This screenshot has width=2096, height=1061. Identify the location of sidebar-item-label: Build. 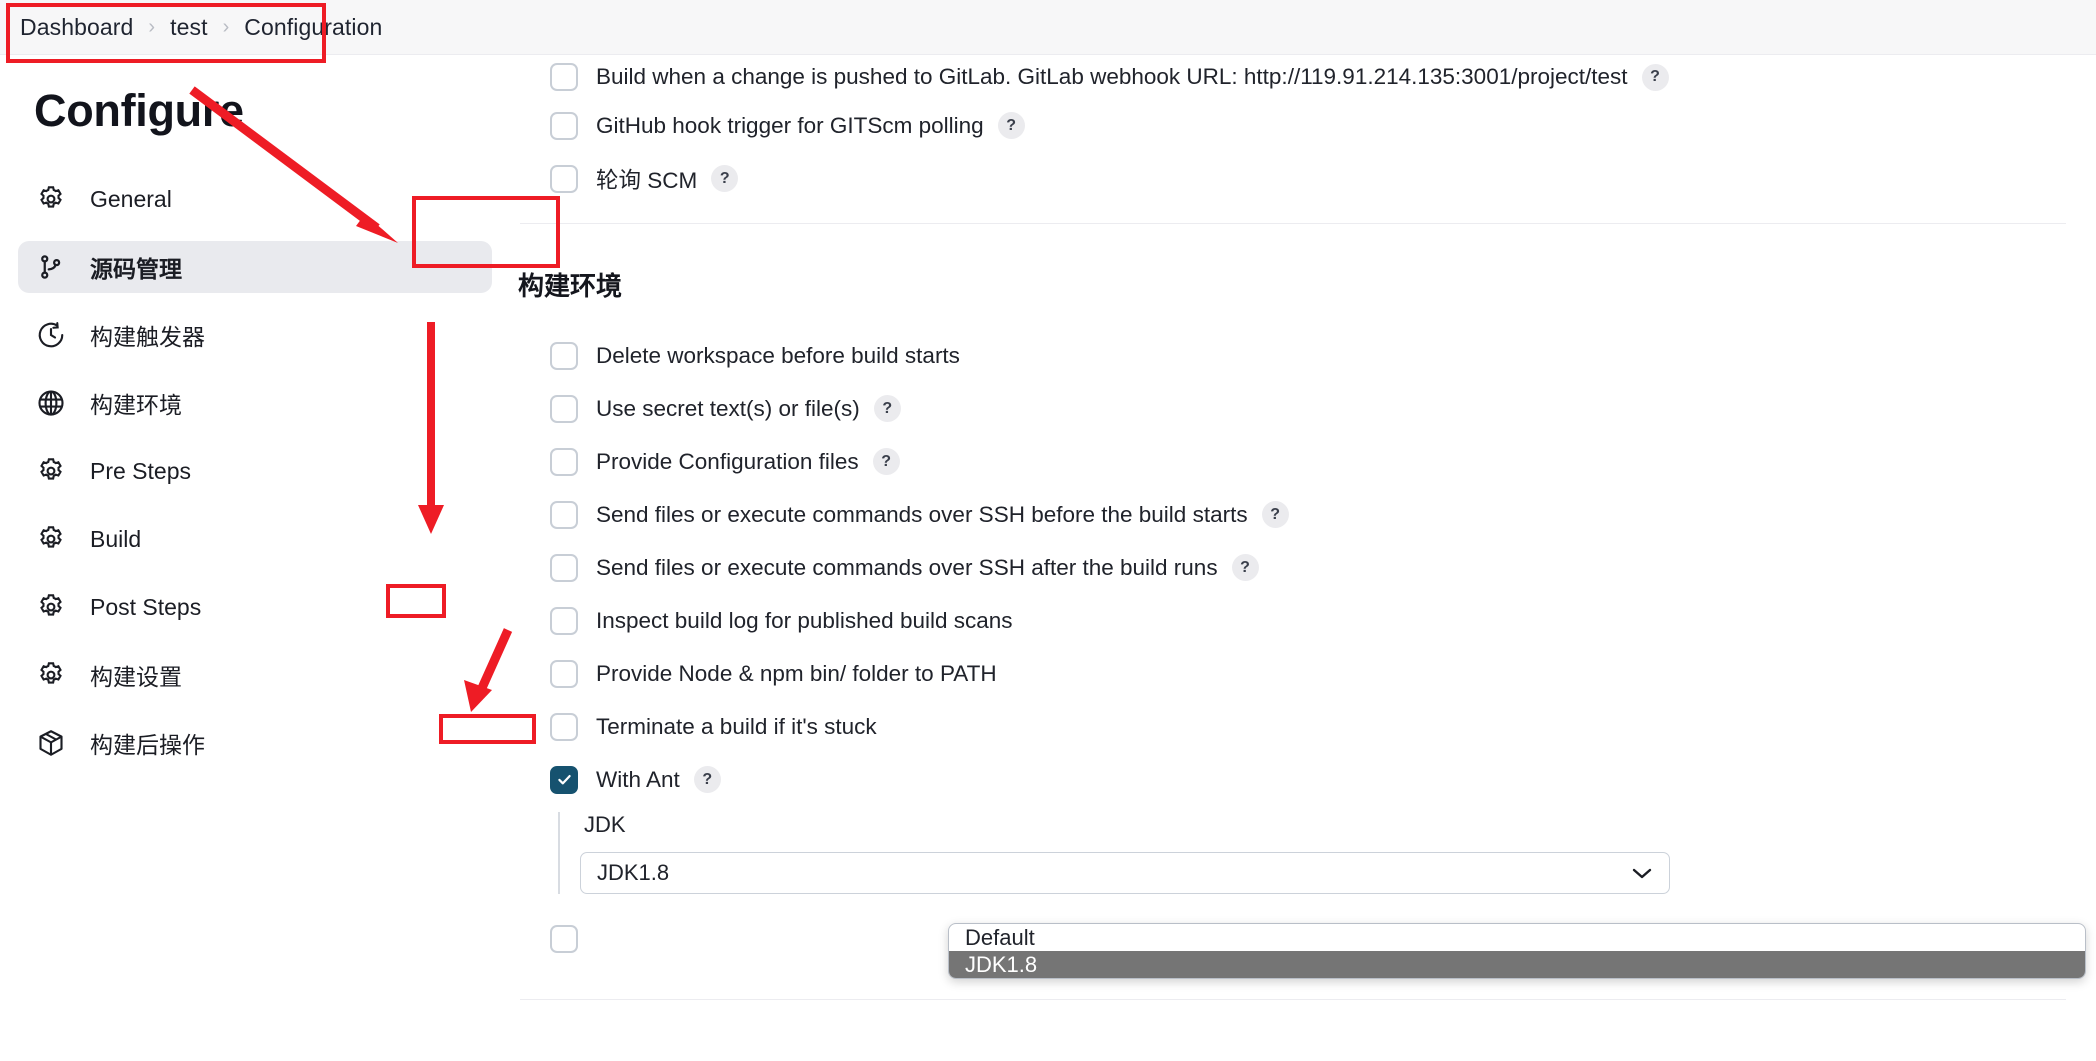
(116, 538).